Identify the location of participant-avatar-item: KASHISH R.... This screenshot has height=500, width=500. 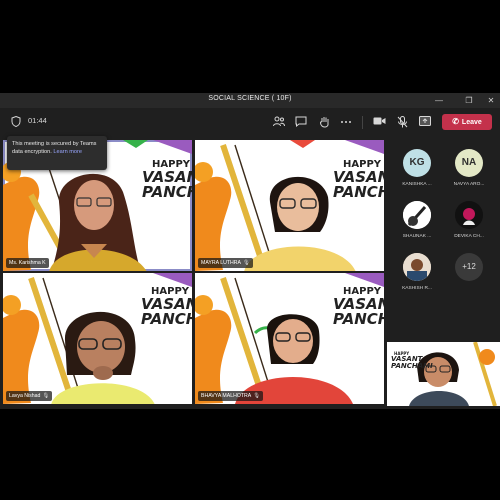
(417, 272).